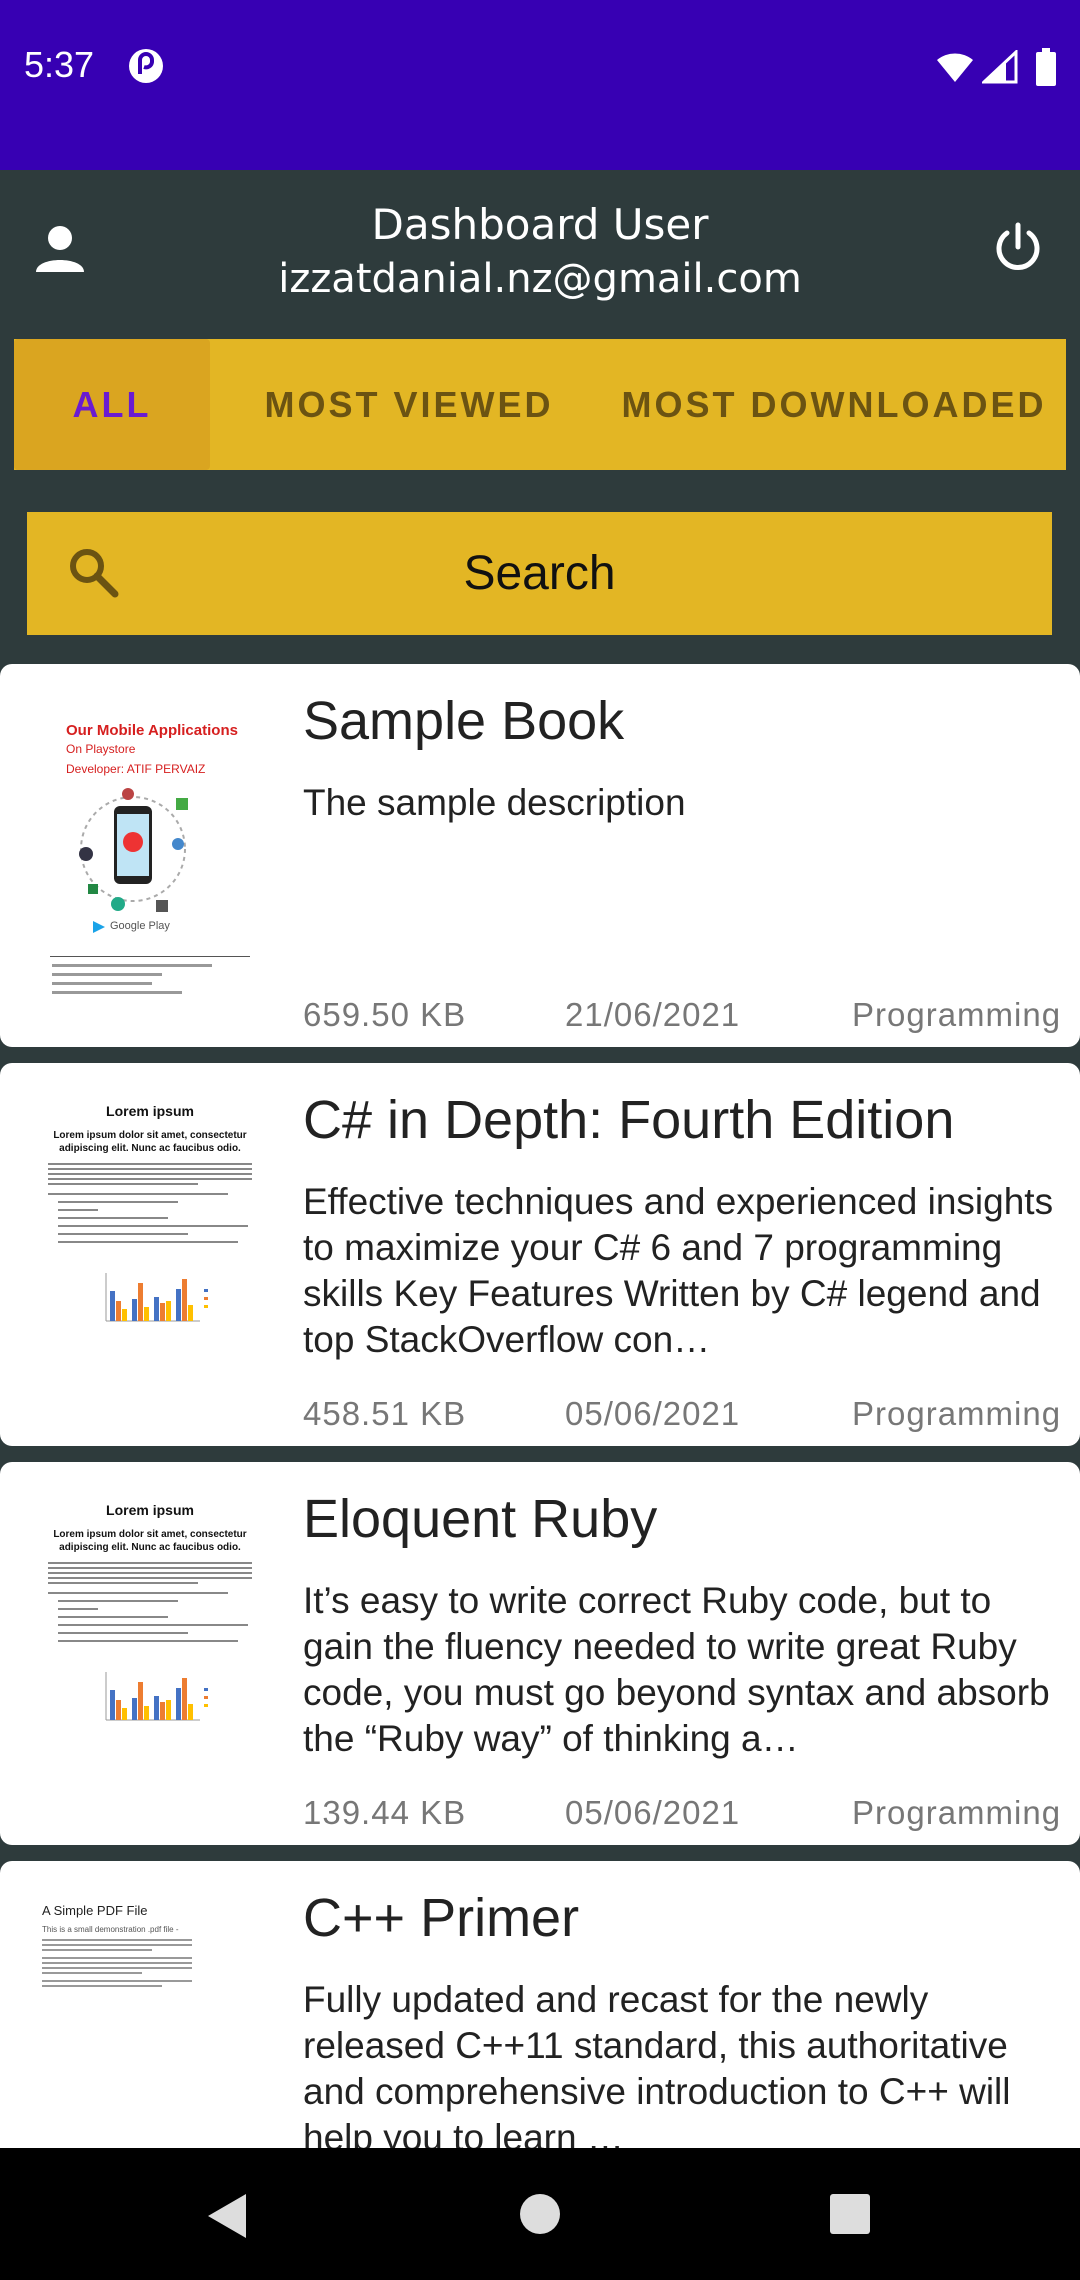 The image size is (1080, 2280). Describe the element at coordinates (112, 404) in the screenshot. I see `tab-all: ALL` at that location.